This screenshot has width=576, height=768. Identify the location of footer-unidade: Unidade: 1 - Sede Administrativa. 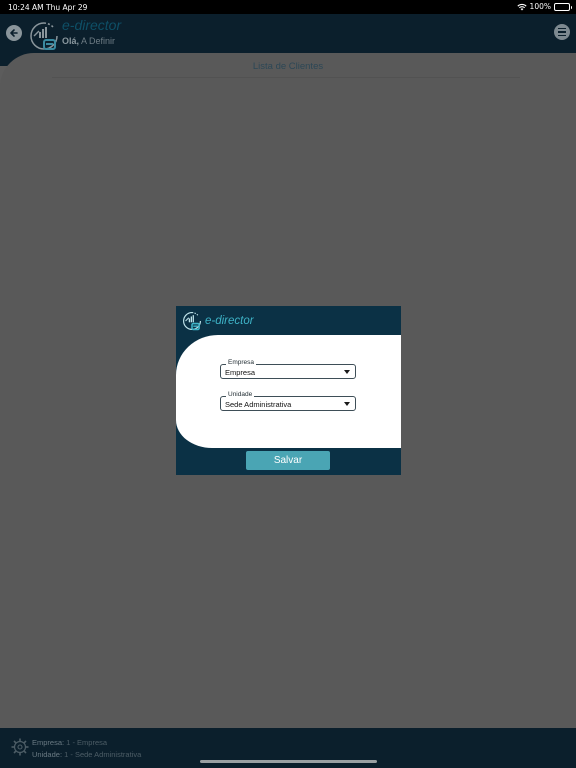
(86, 754).